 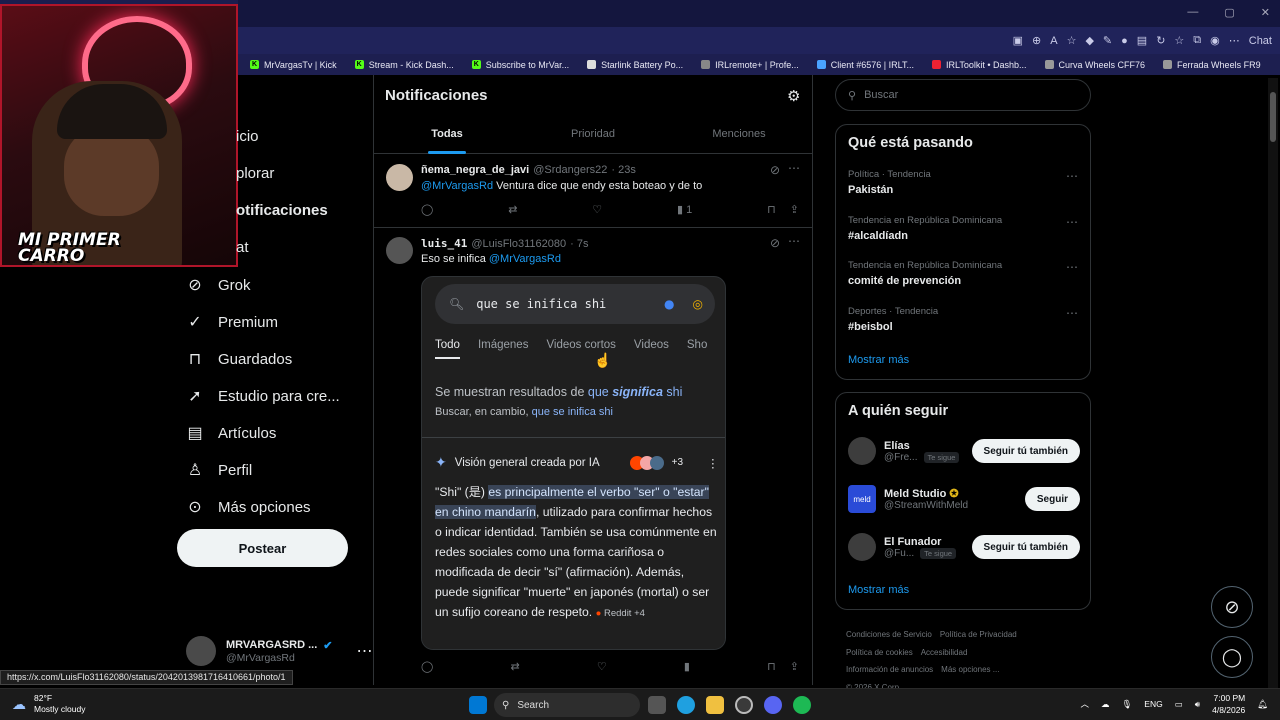 What do you see at coordinates (293, 65) in the screenshot?
I see `bookmark-item: K MrVargasTv | Kick` at bounding box center [293, 65].